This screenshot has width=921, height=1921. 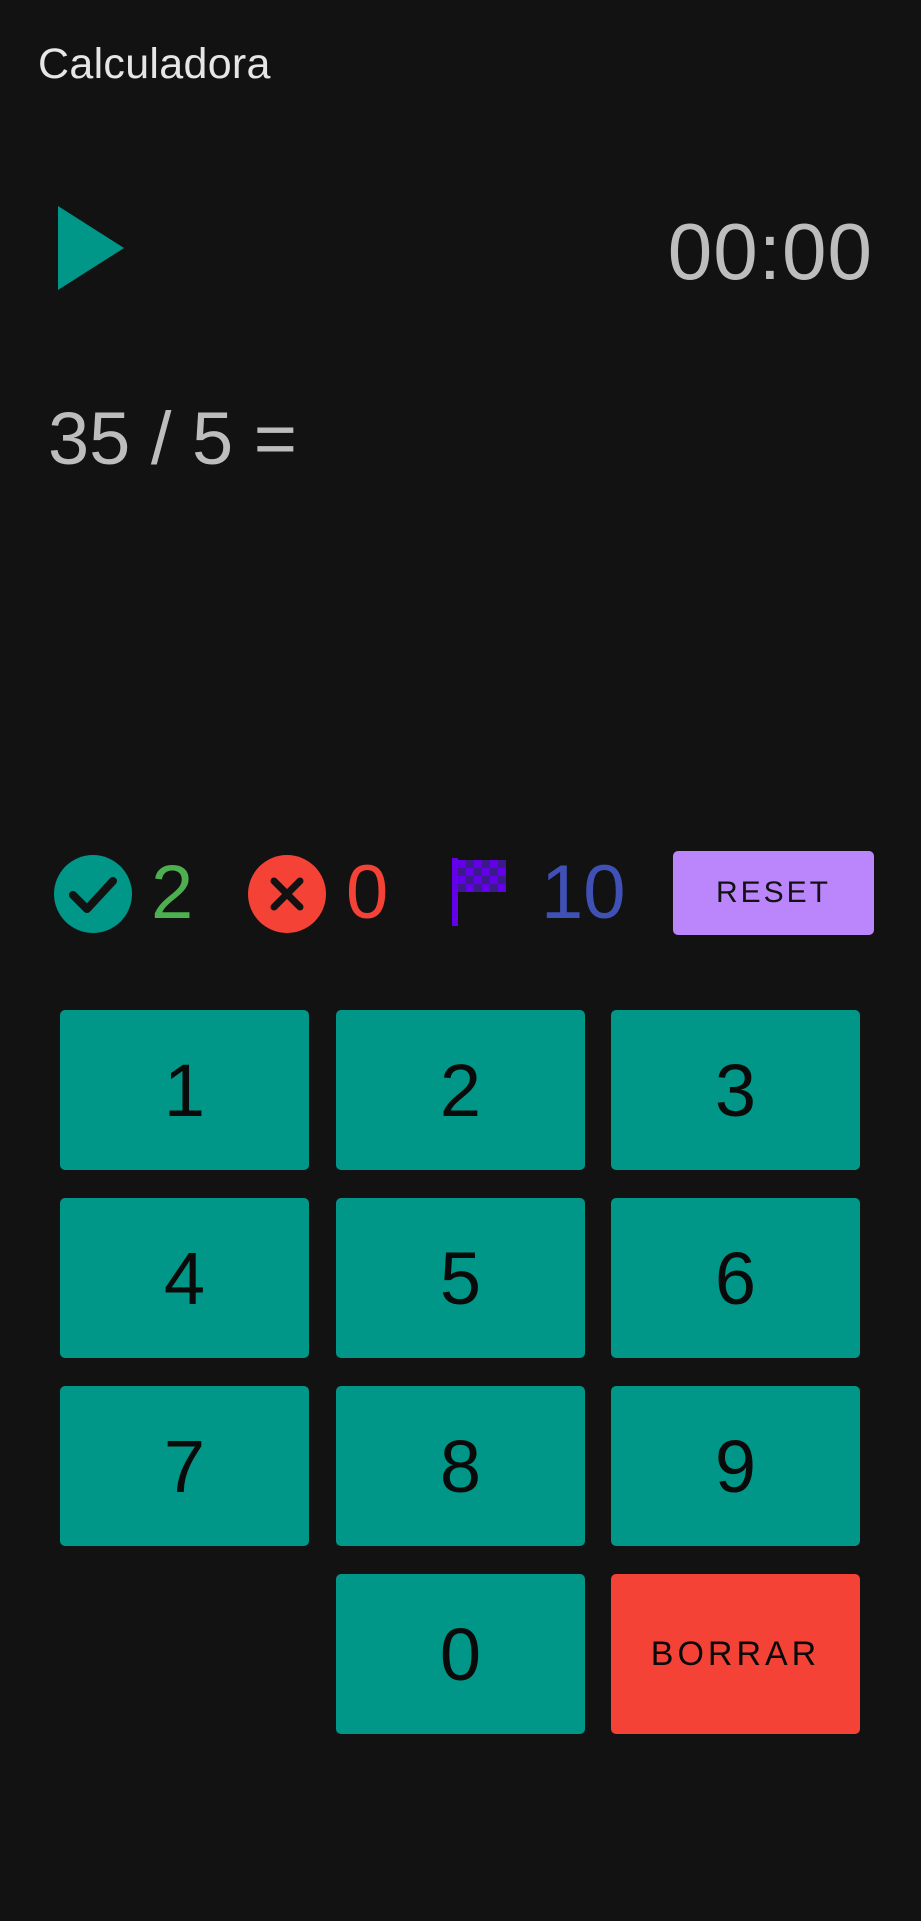 I want to click on delete-button: BORRAR, so click(x=735, y=1654).